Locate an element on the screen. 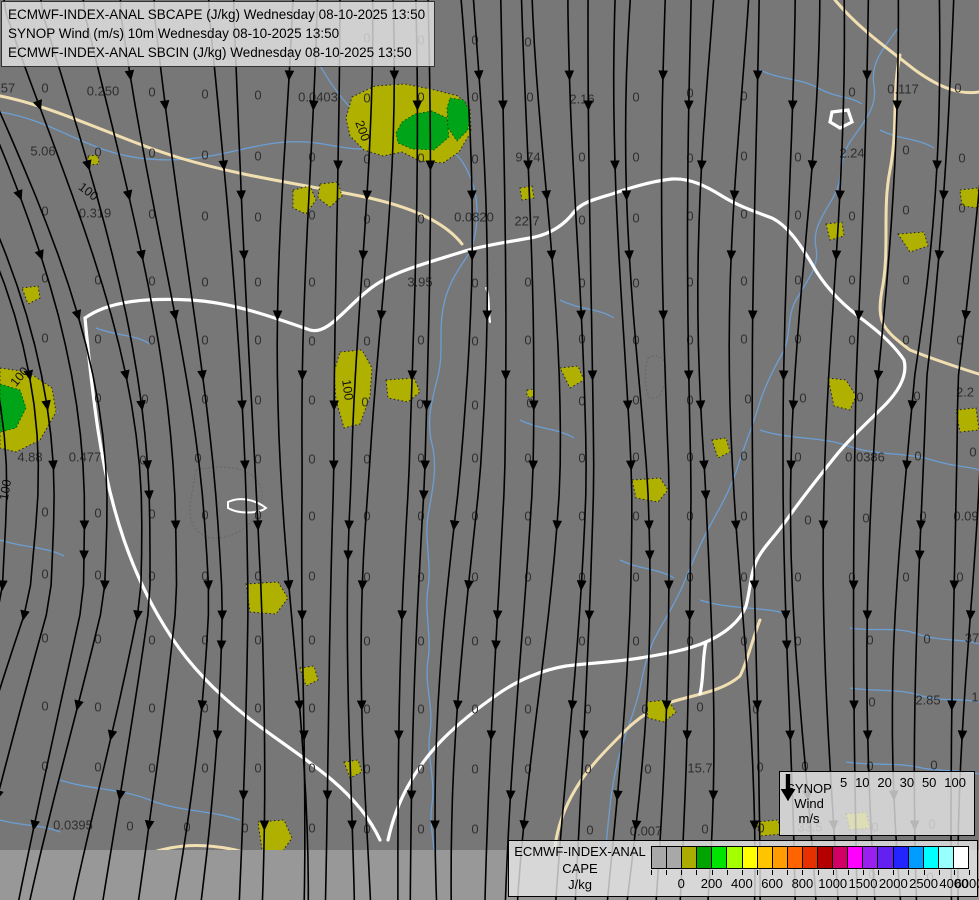 This screenshot has height=900, width=979. cape-legend-title: ECMWF-INDEX-ANAL CAPE J/kg is located at coordinates (580, 869).